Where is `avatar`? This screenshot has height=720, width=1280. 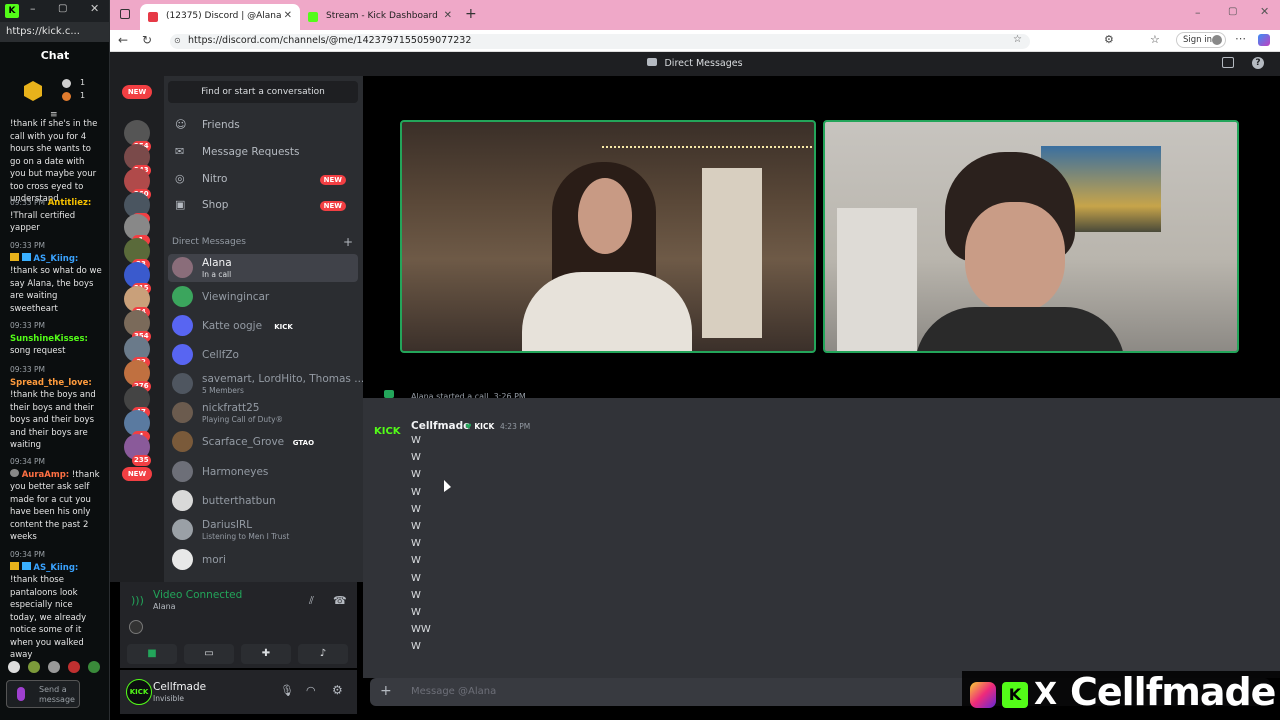 avatar is located at coordinates (182, 471).